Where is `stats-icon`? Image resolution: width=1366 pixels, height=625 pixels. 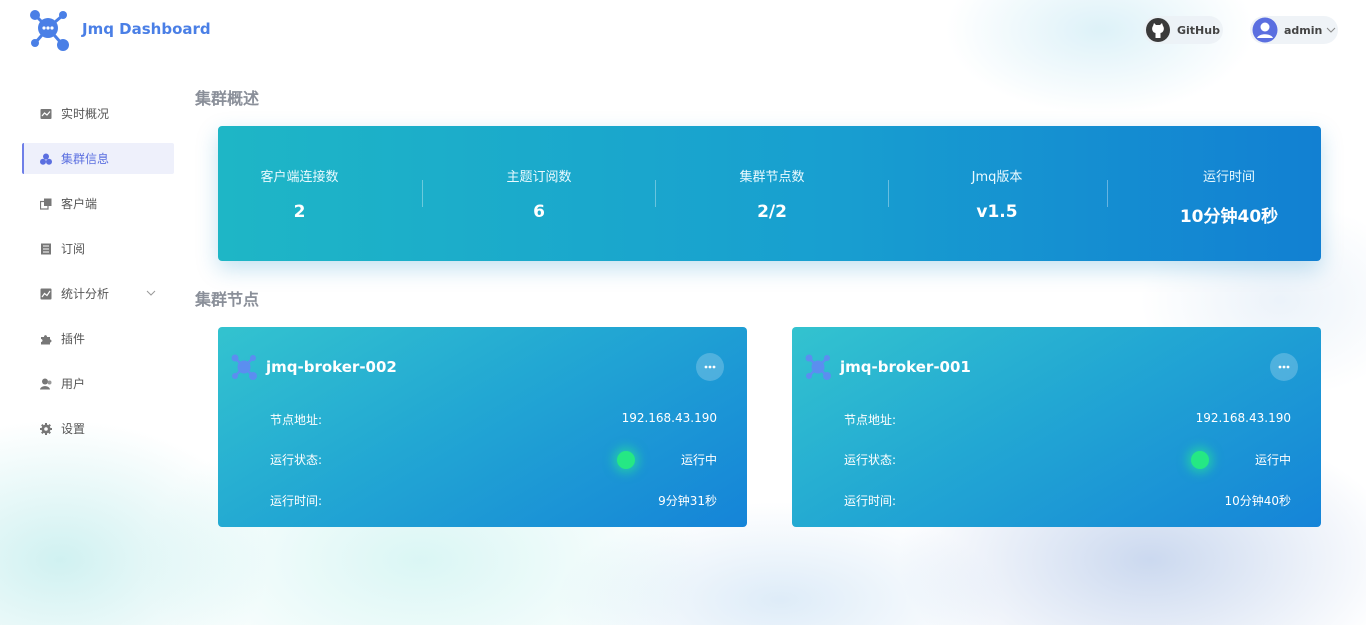 stats-icon is located at coordinates (46, 293).